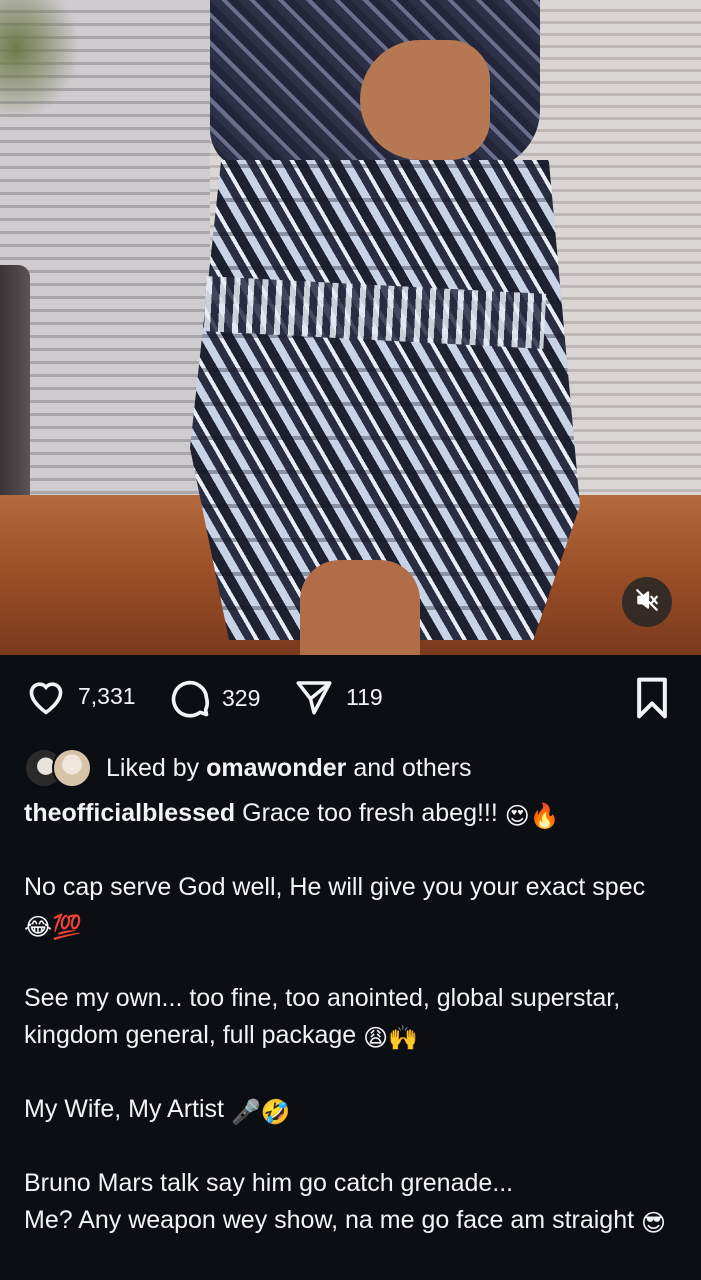  Describe the element at coordinates (337, 697) in the screenshot. I see `share-button: 119` at that location.